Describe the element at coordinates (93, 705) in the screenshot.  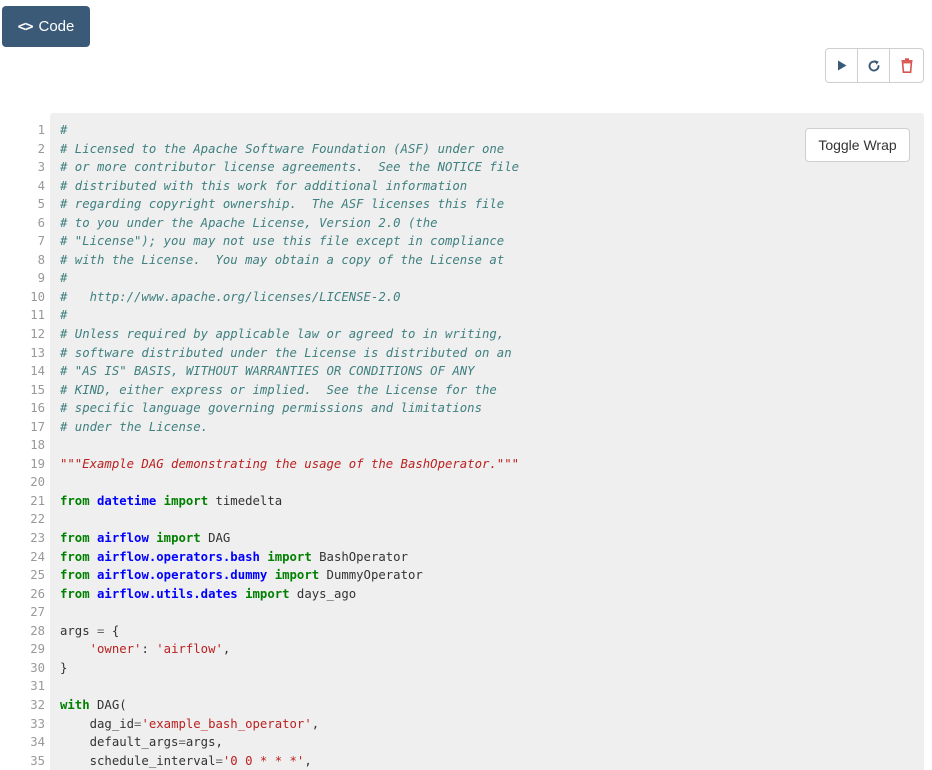
I see `line-source: with DAG(` at that location.